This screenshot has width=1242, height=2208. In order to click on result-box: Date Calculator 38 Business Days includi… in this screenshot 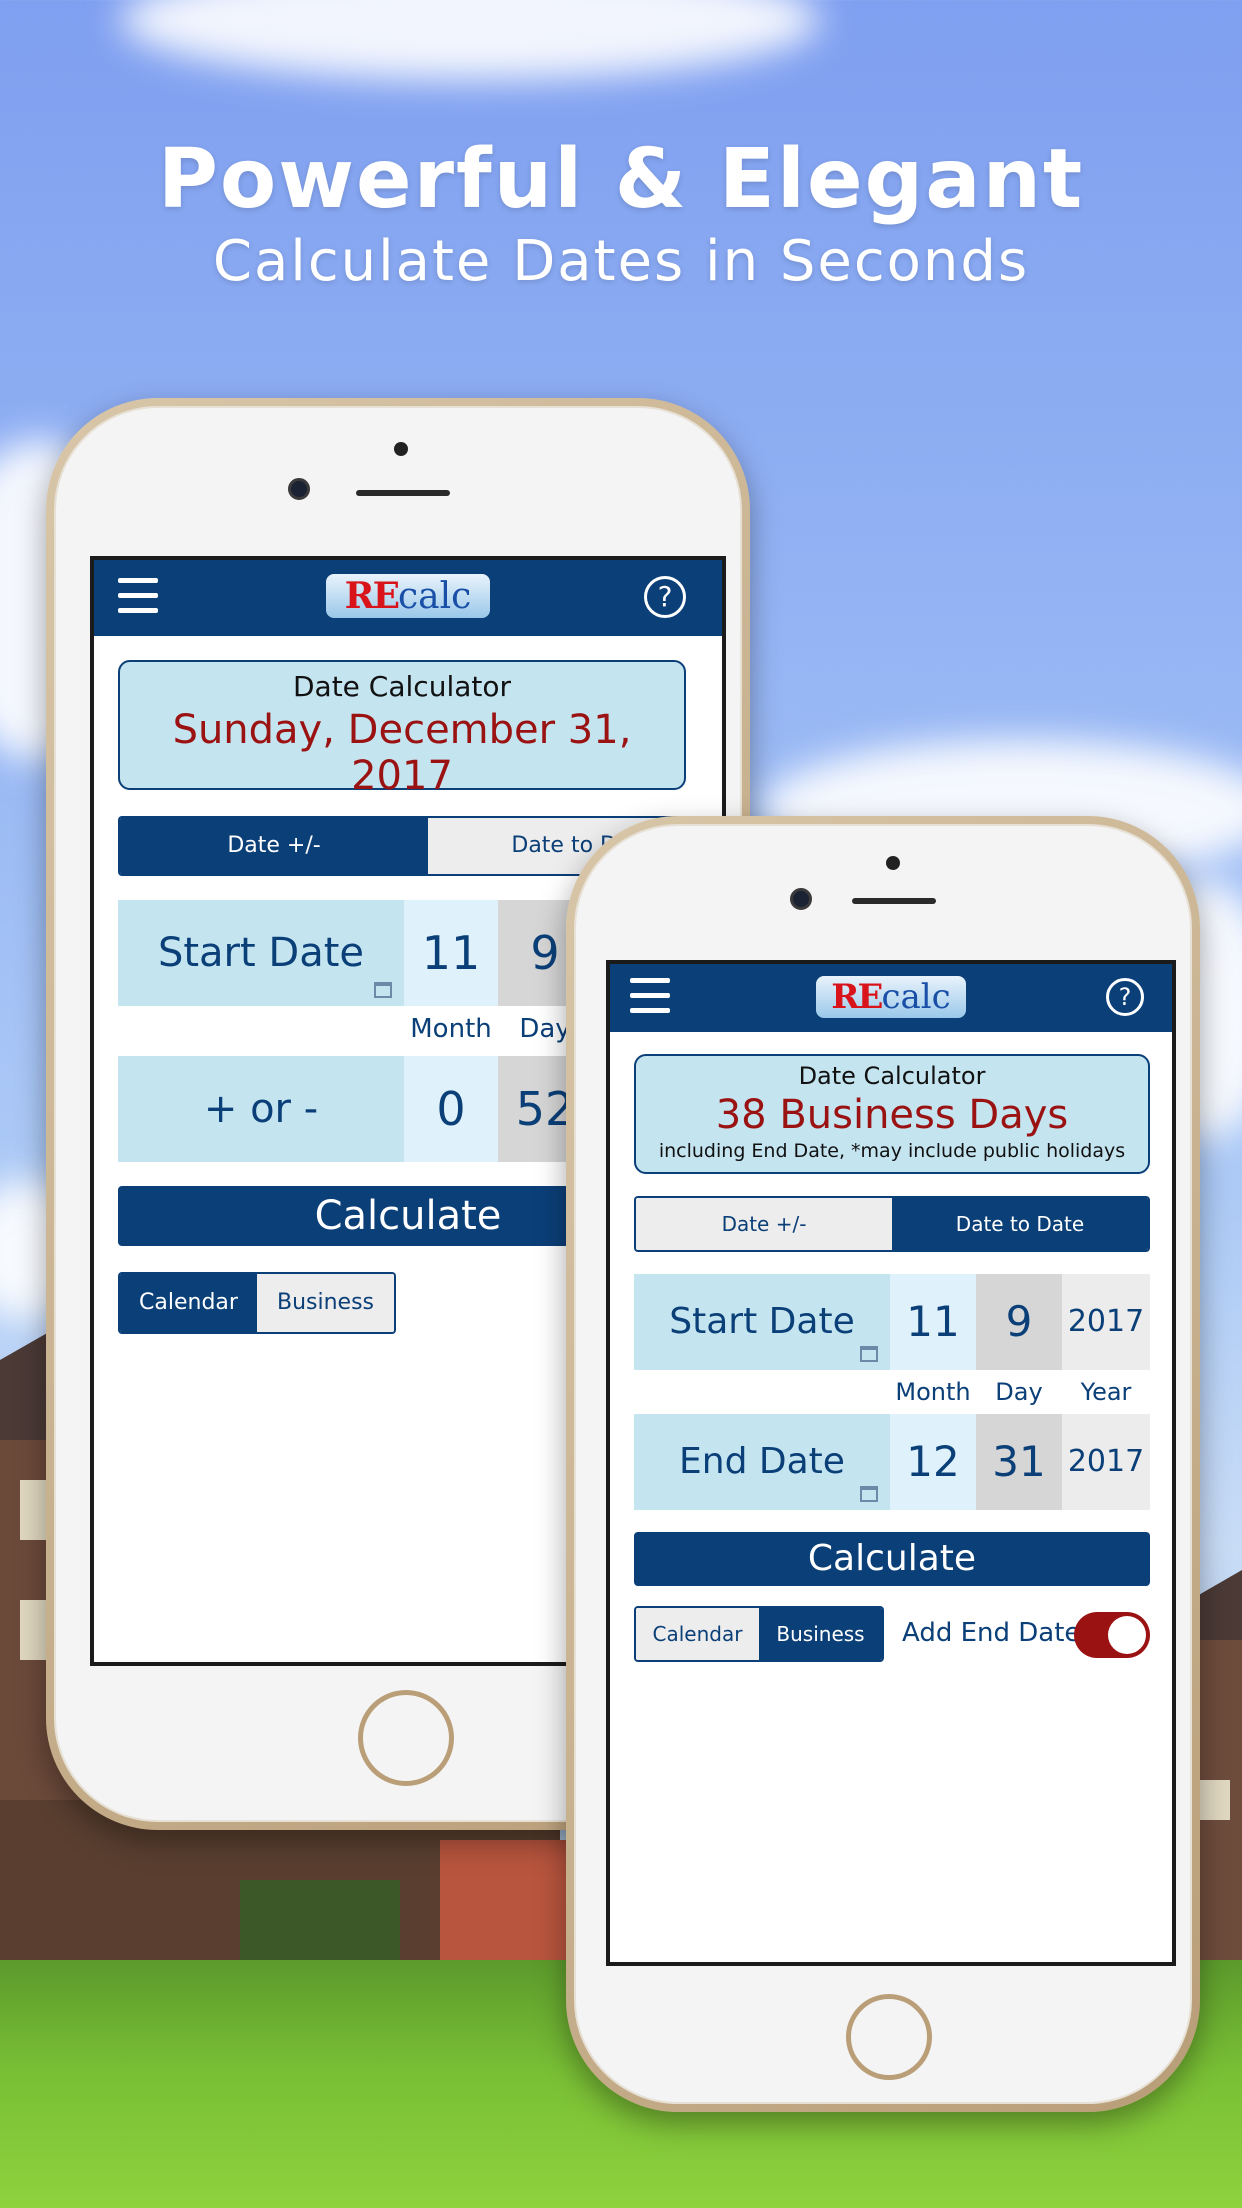, I will do `click(892, 1114)`.